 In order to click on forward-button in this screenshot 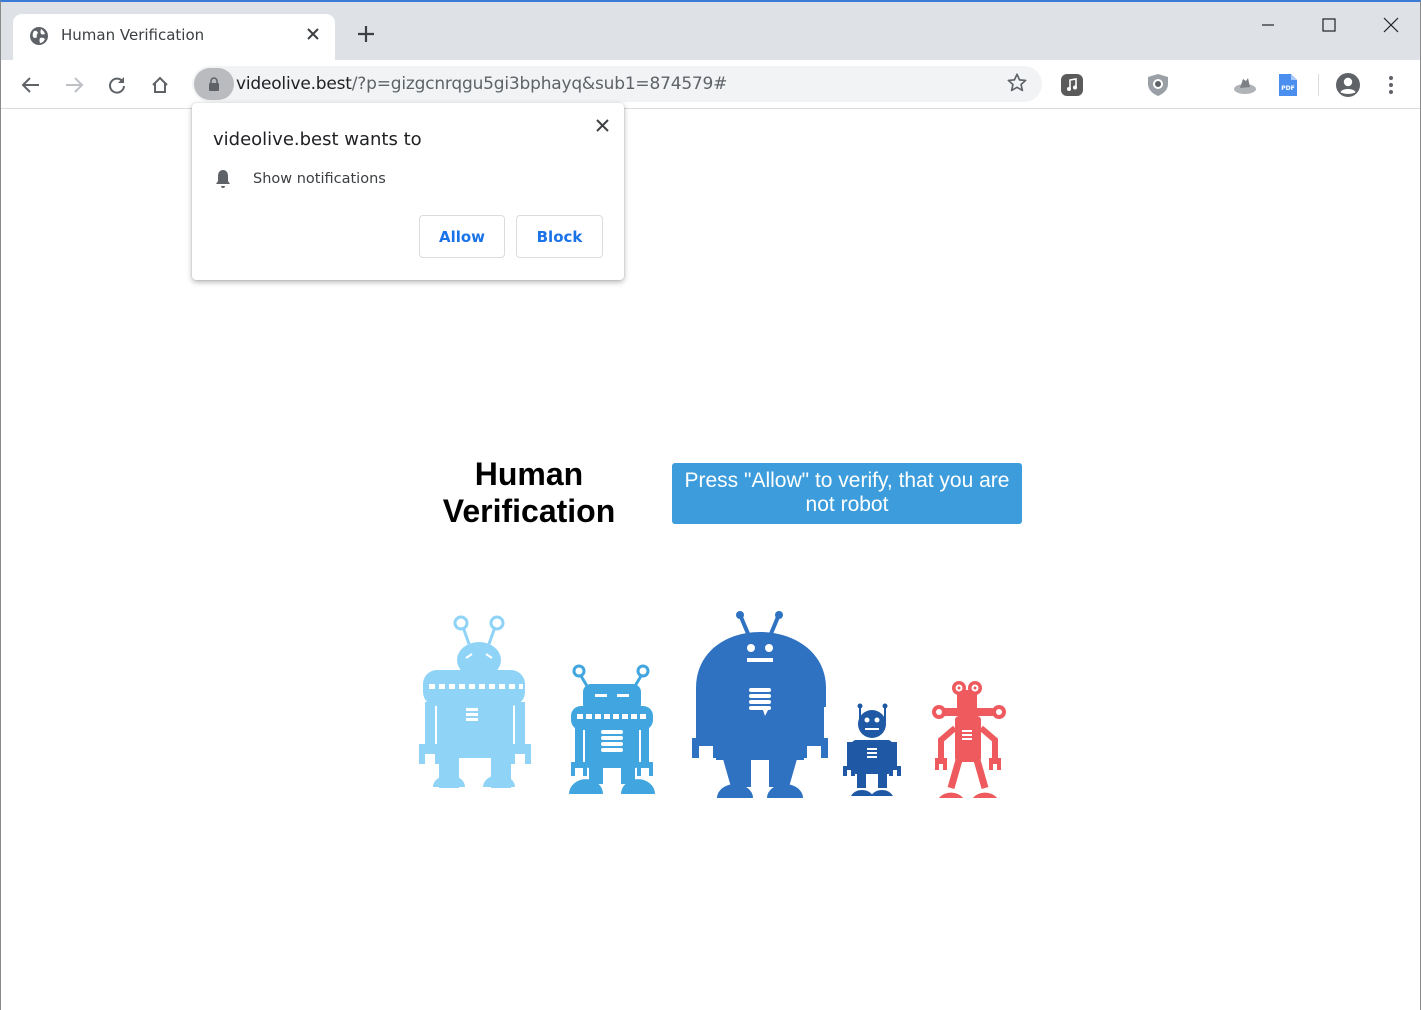, I will do `click(74, 85)`.